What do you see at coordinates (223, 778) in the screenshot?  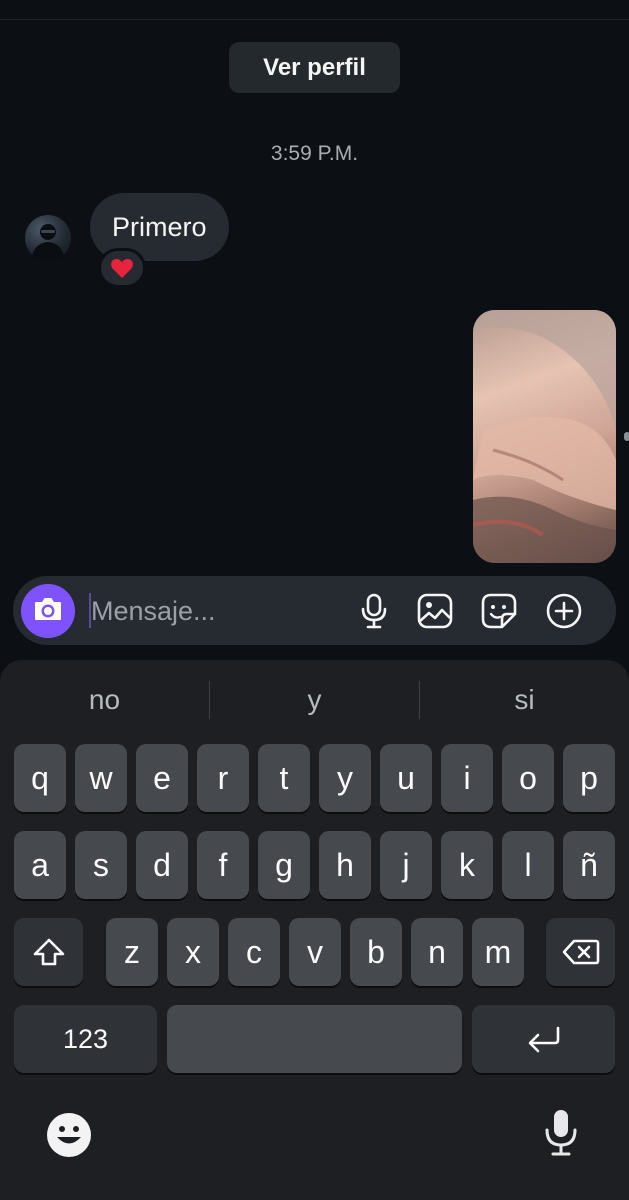 I see `key-r: r` at bounding box center [223, 778].